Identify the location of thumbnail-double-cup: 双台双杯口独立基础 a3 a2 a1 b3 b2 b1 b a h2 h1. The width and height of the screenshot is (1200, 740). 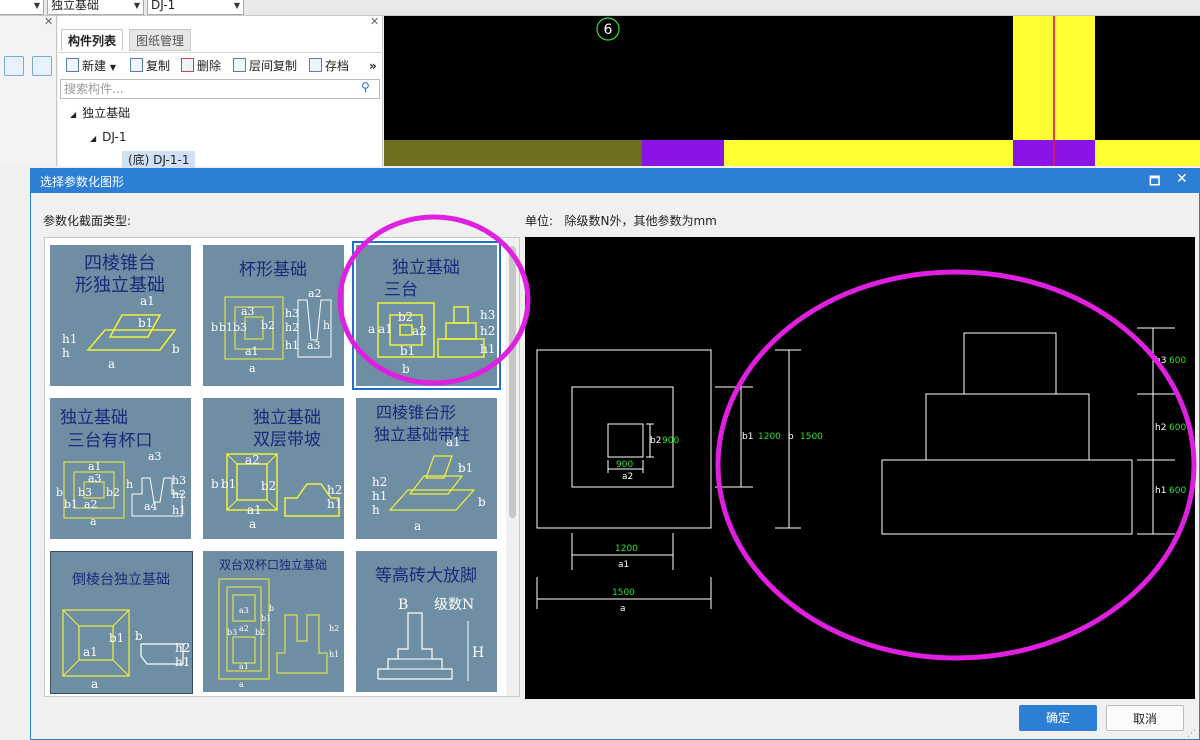
(273, 621).